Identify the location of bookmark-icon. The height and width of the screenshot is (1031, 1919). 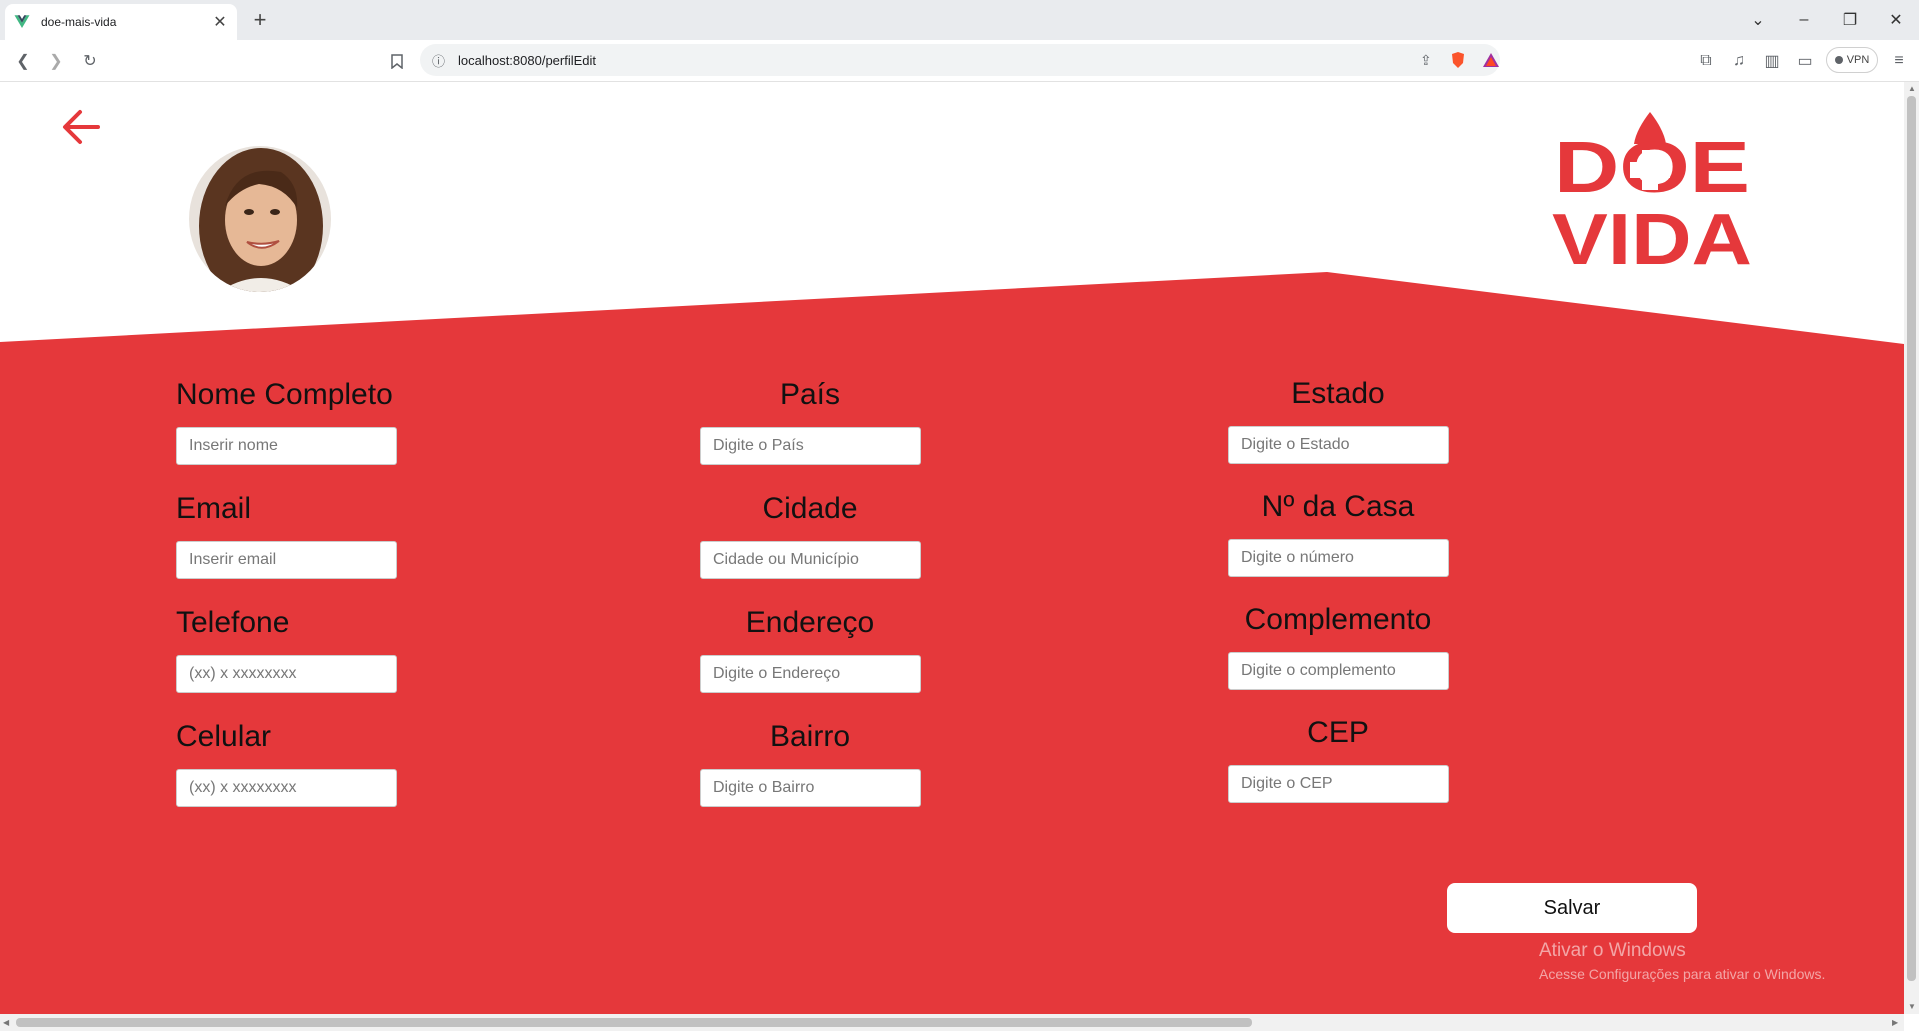
(397, 61).